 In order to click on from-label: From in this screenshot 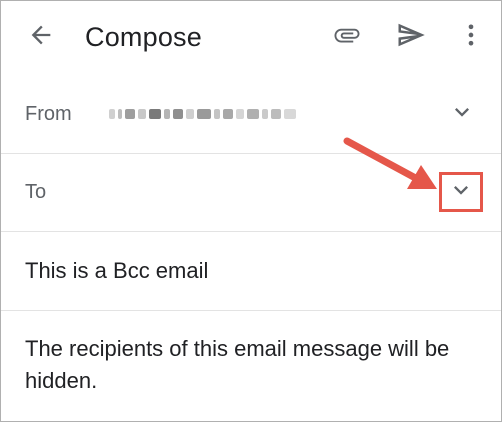, I will do `click(48, 114)`.